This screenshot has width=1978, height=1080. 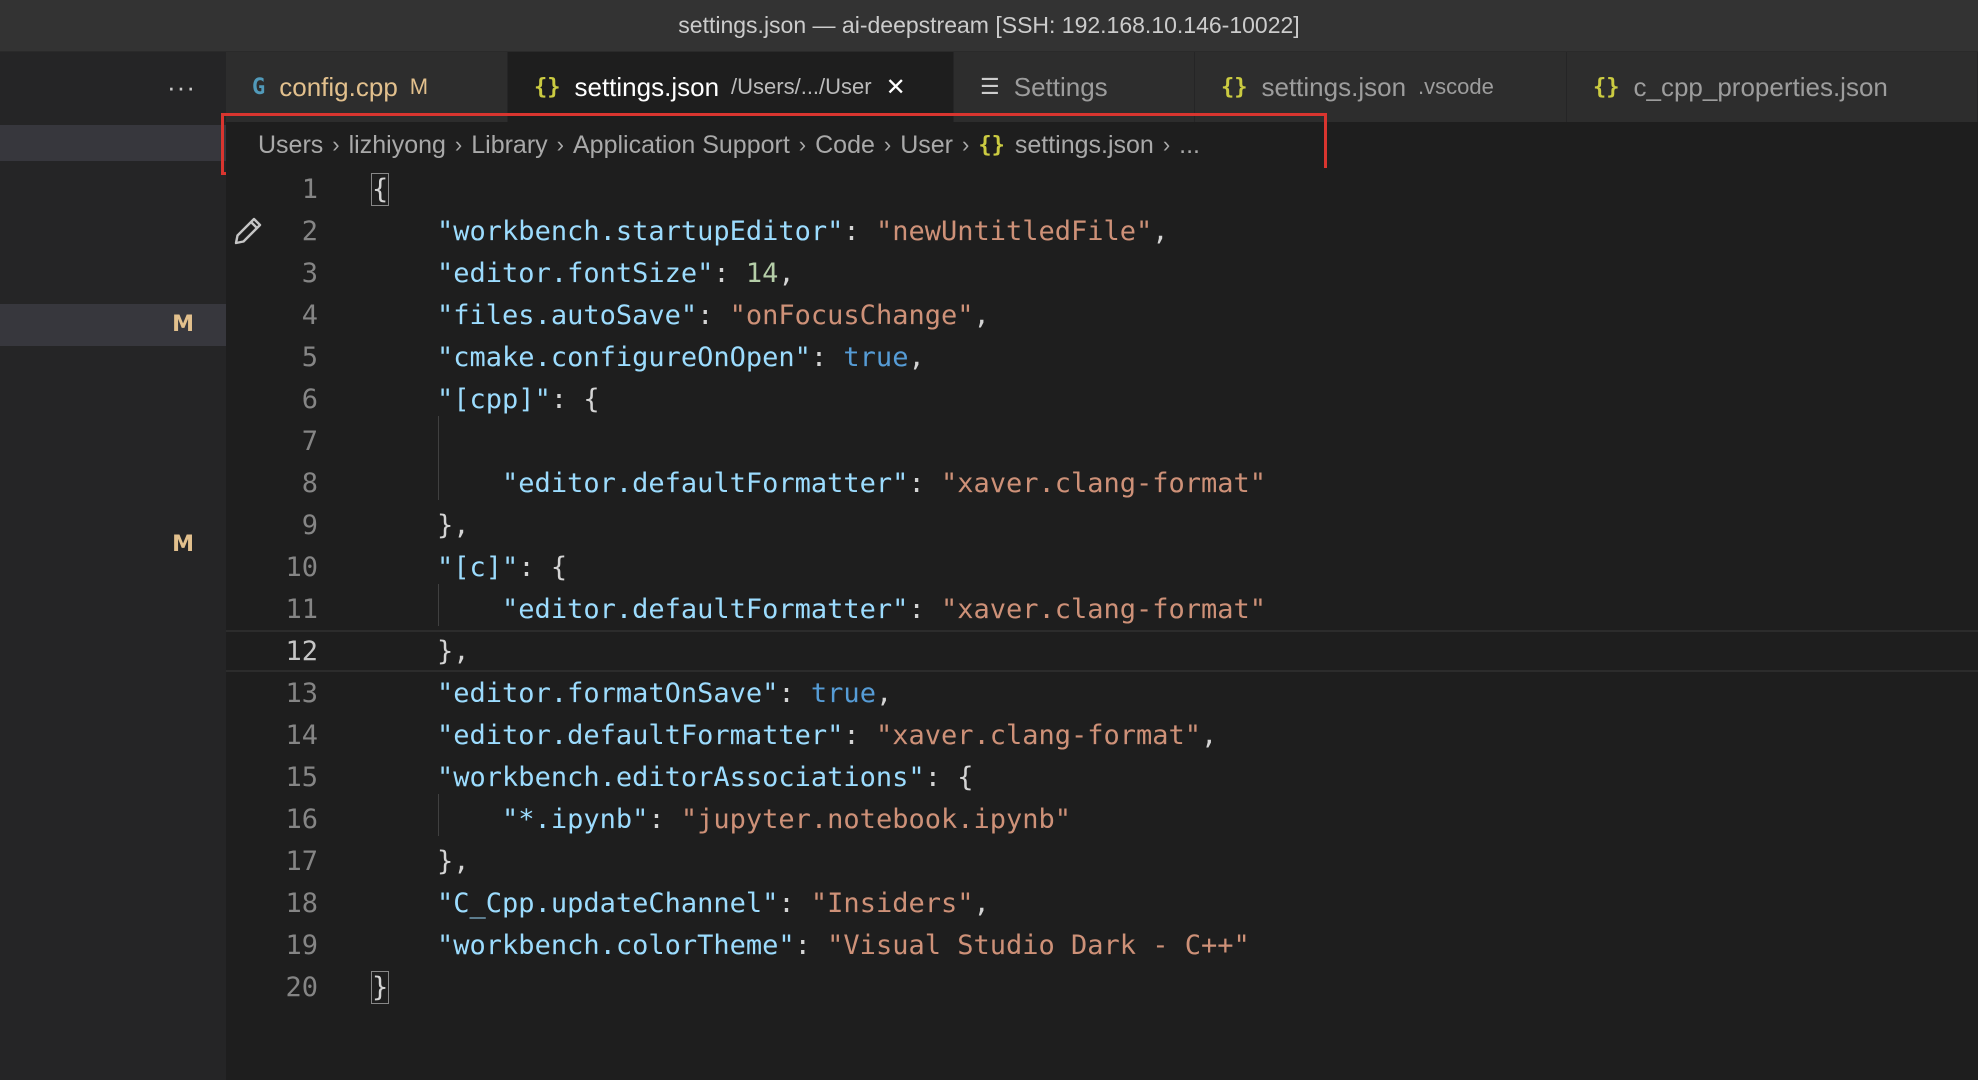 I want to click on code-text: {, so click(x=380, y=189).